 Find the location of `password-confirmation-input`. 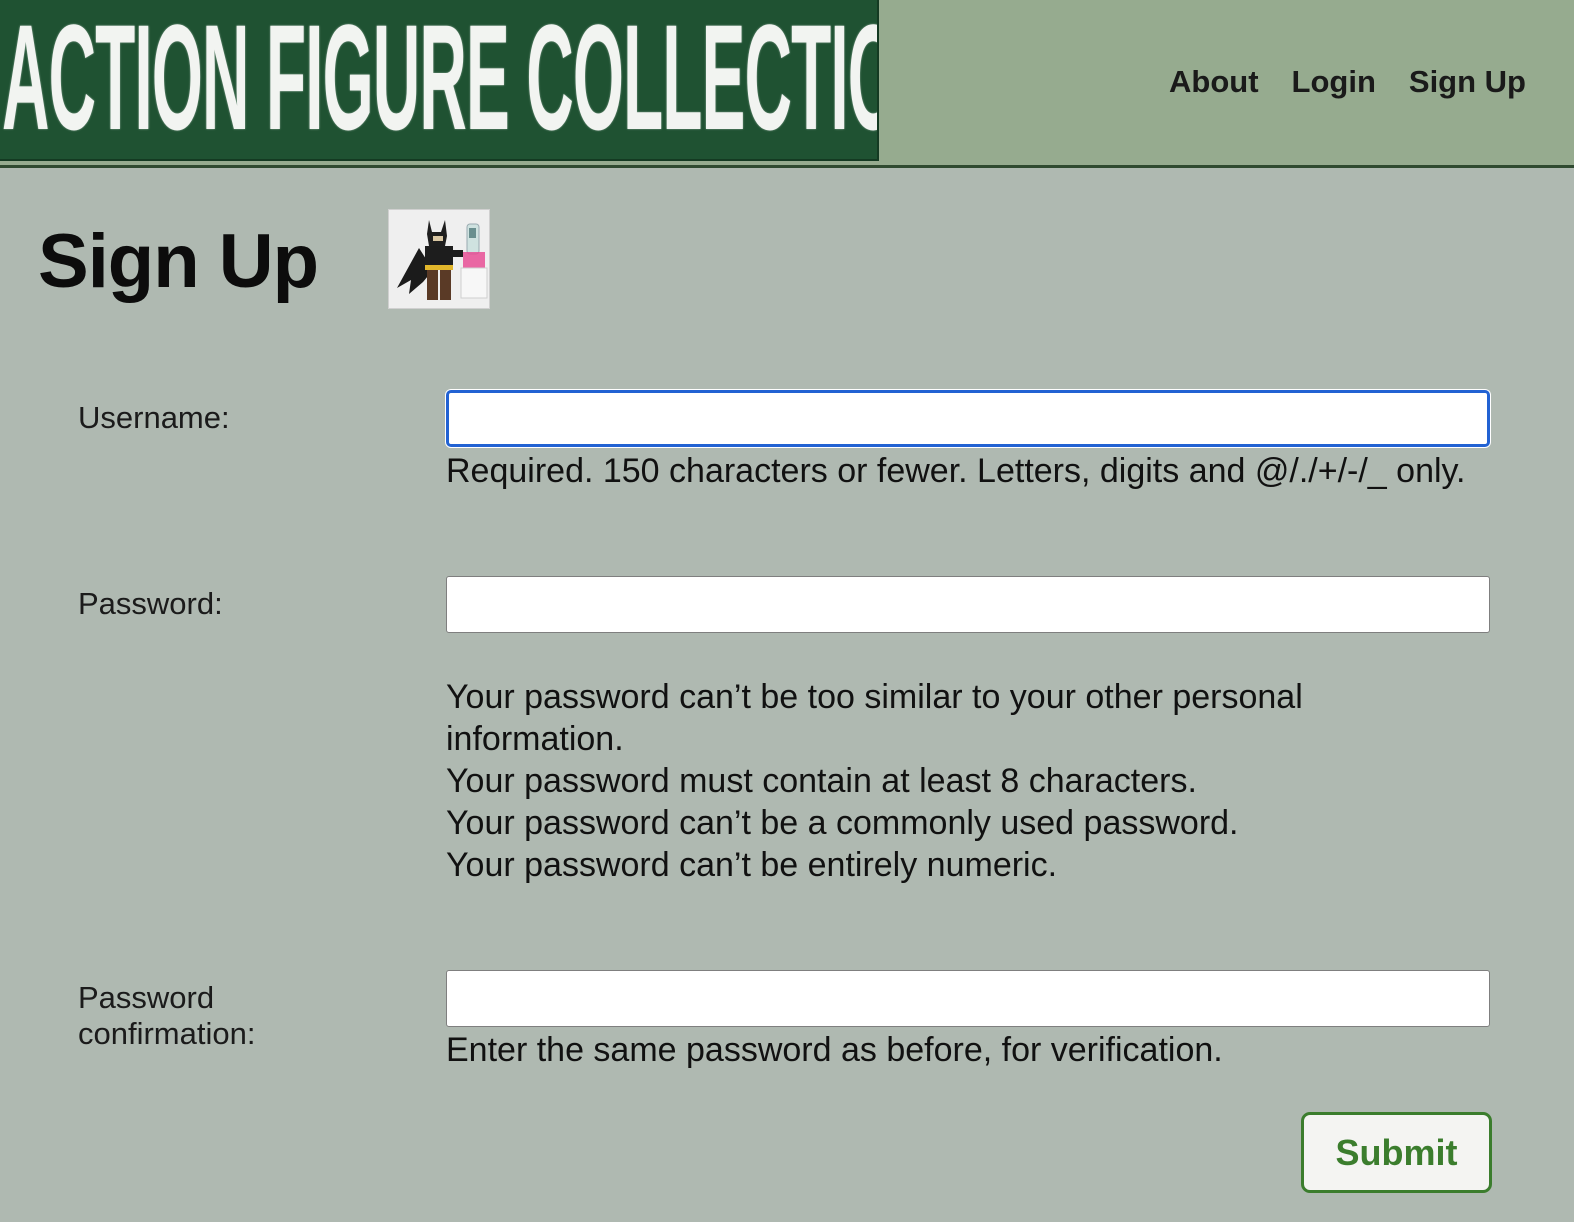

password-confirmation-input is located at coordinates (968, 998).